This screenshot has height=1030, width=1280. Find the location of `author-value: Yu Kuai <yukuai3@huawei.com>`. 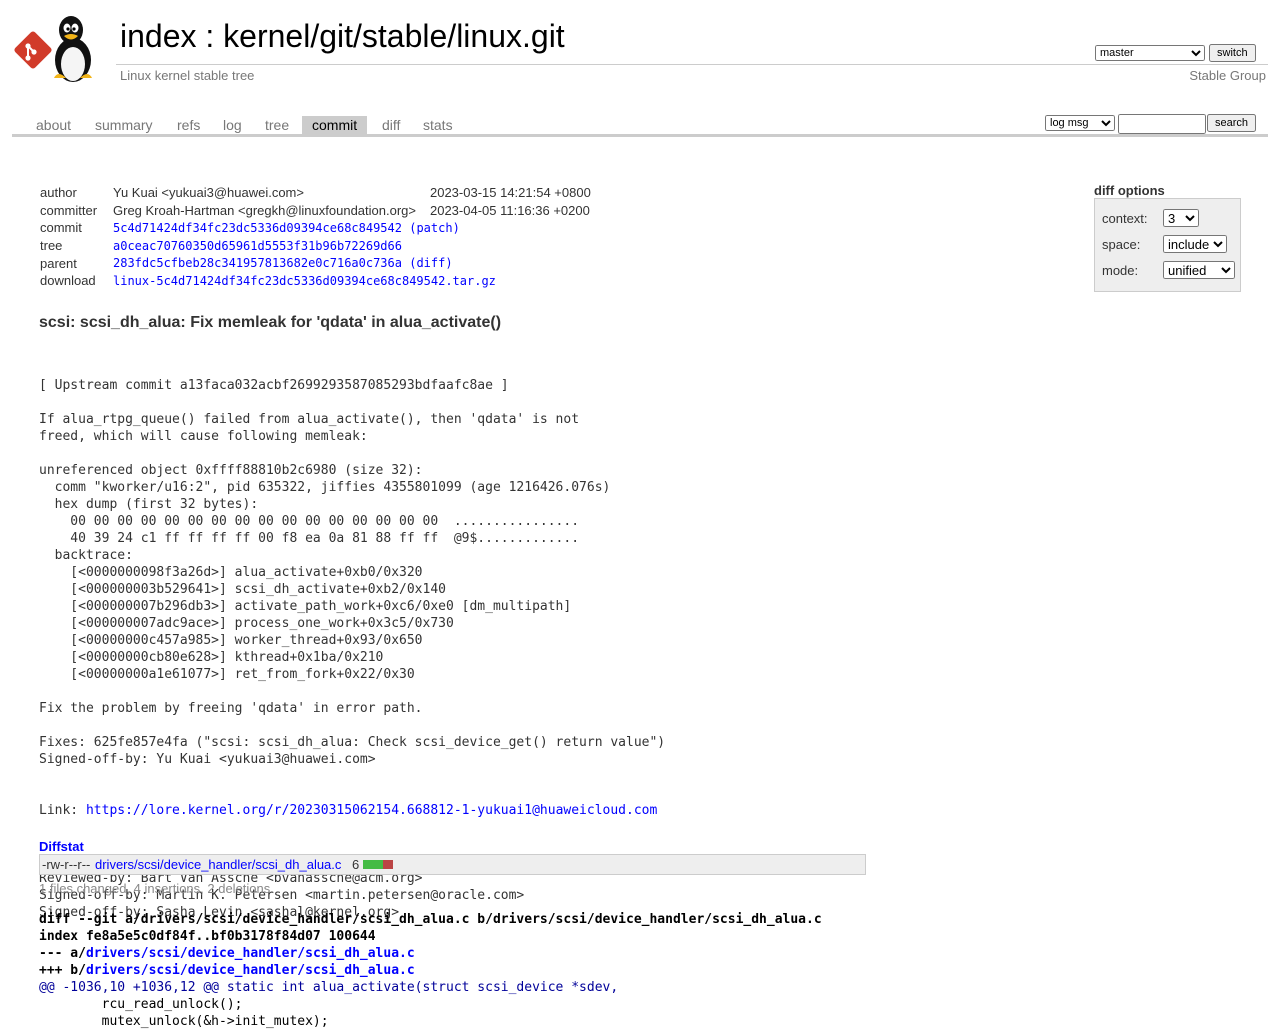

author-value: Yu Kuai <yukuai3@huawei.com> is located at coordinates (208, 193).